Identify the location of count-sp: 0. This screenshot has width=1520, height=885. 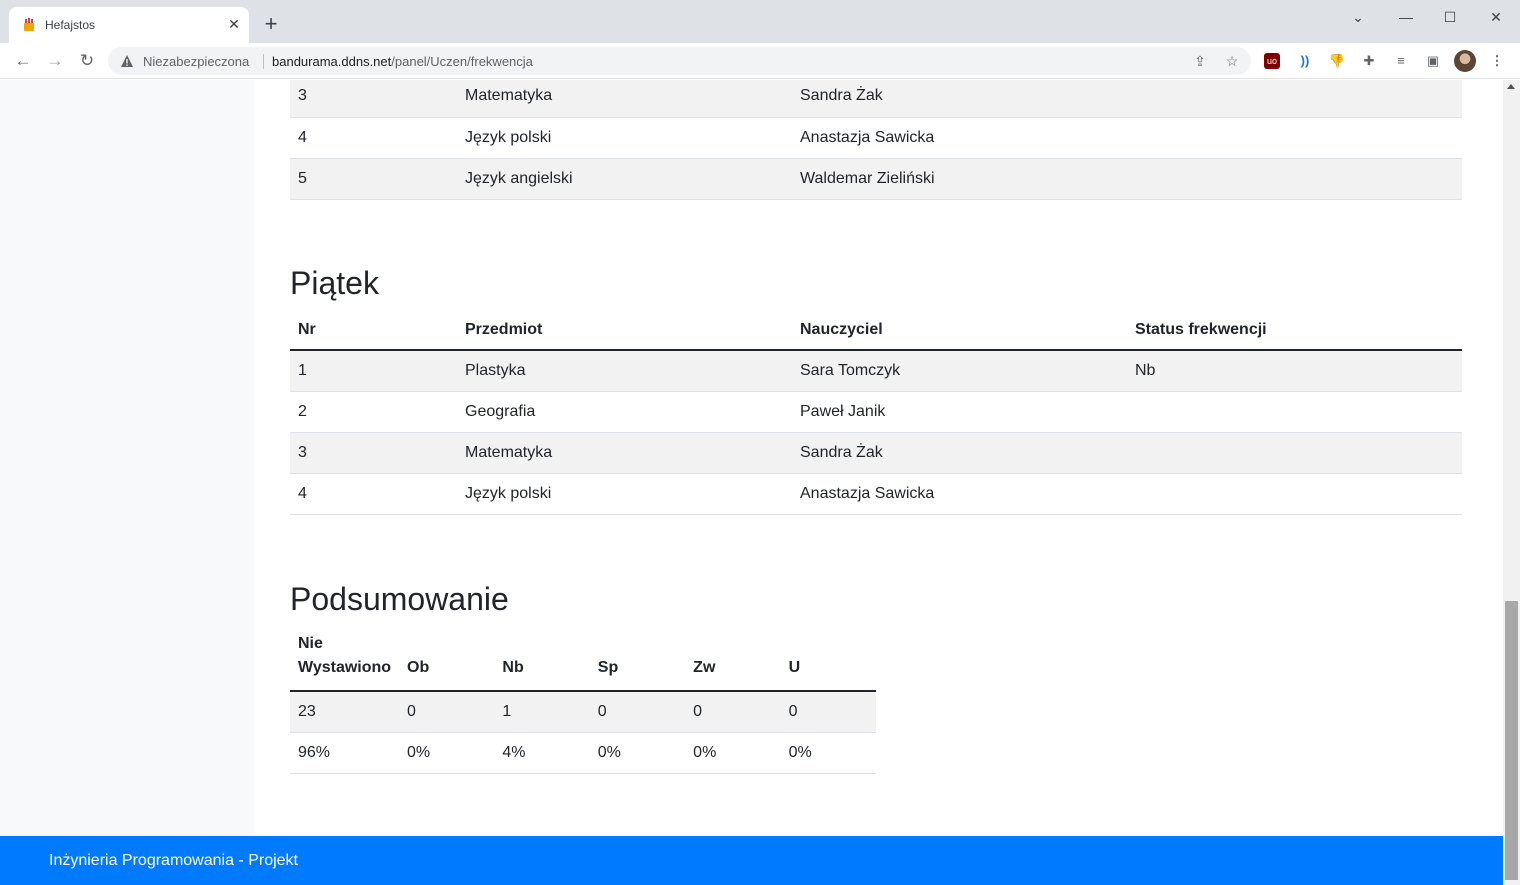
(602, 711).